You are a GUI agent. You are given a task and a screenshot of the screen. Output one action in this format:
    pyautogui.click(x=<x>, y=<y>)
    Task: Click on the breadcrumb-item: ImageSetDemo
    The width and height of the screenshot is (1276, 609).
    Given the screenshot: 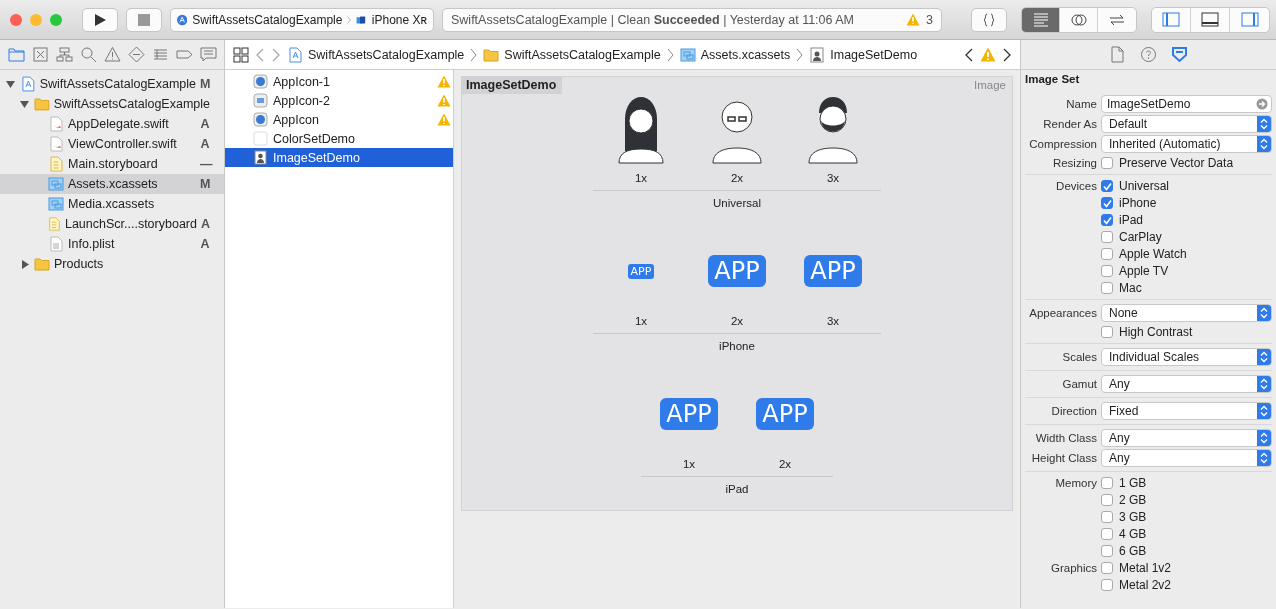 What is the action you would take?
    pyautogui.click(x=863, y=54)
    